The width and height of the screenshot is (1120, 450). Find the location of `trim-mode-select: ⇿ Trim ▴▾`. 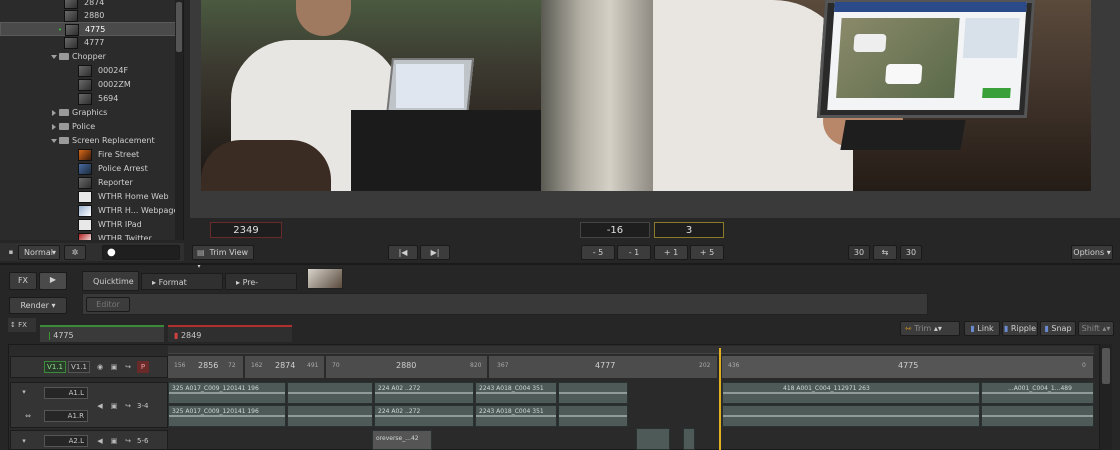

trim-mode-select: ⇿ Trim ▴▾ is located at coordinates (930, 328).